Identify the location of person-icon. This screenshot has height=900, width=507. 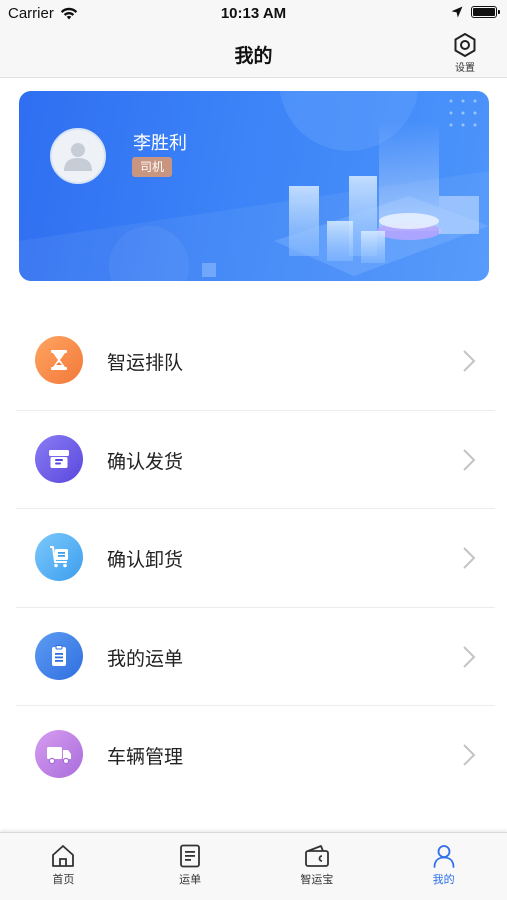
(444, 856).